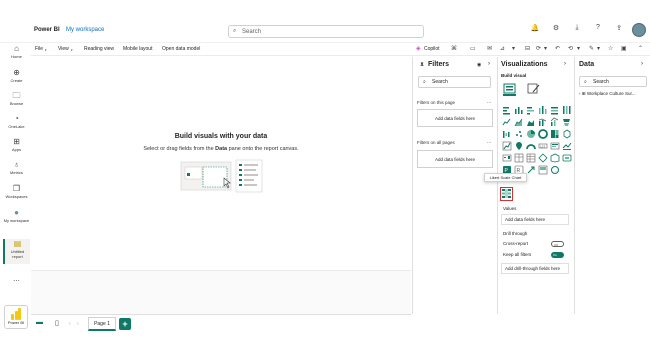  Describe the element at coordinates (587, 64) in the screenshot. I see `data-title: Data` at that location.